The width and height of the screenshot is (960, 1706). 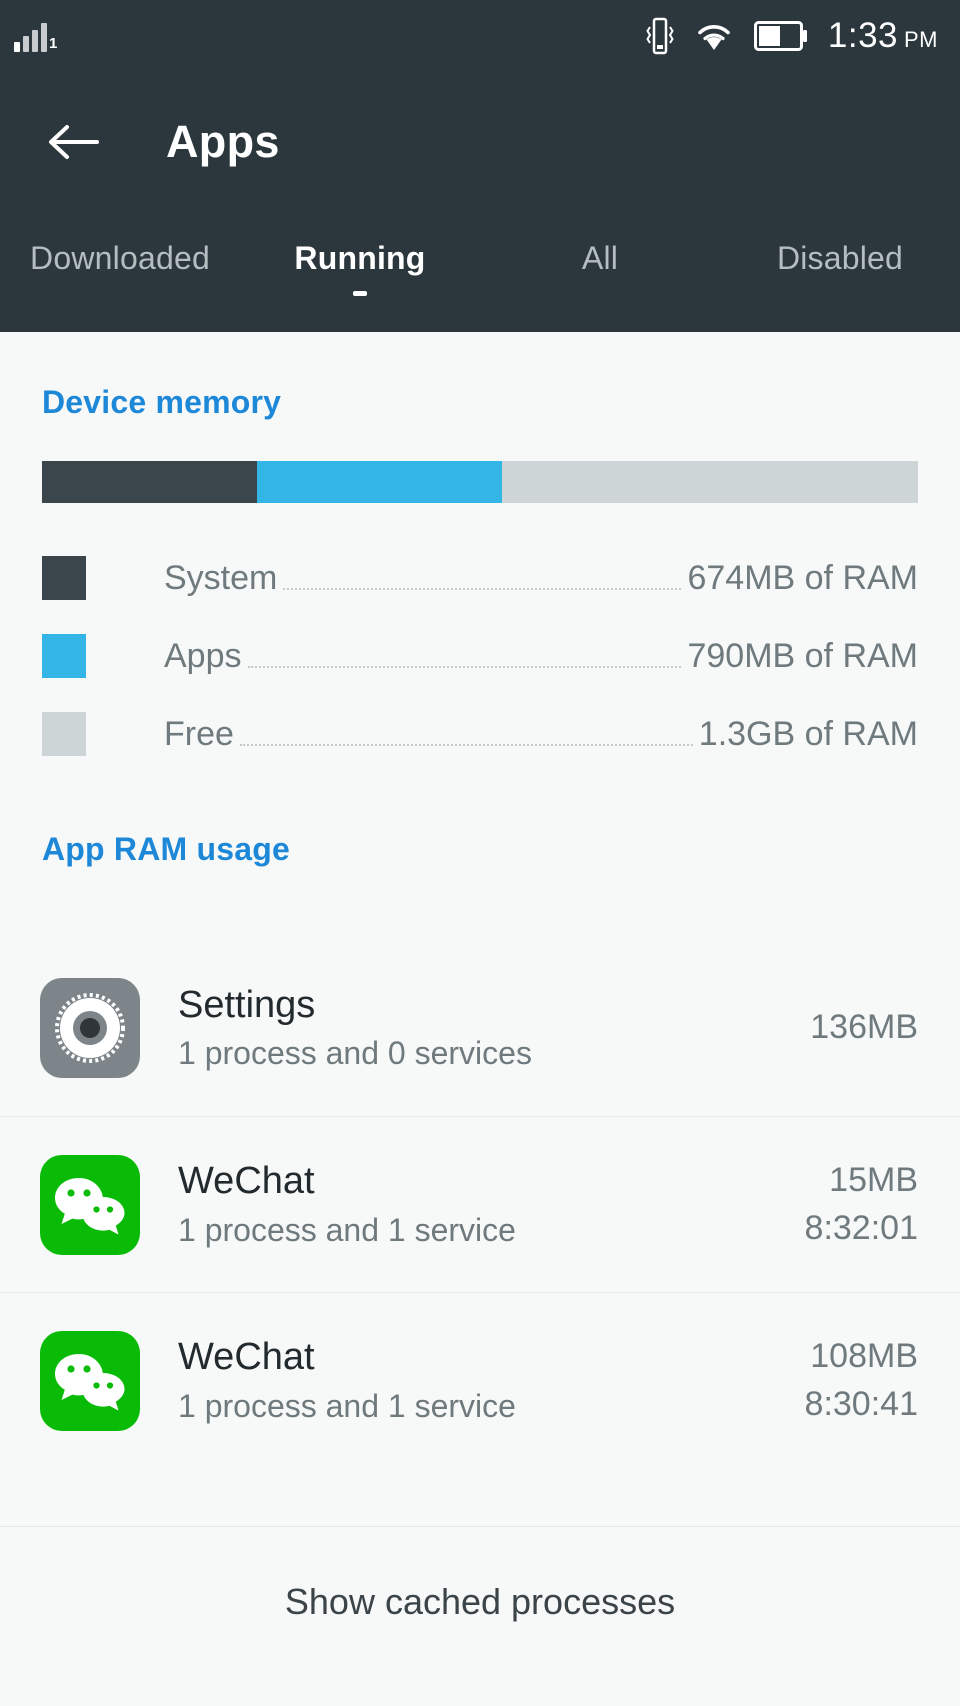 I want to click on status-bar-right: 1:33 PM, so click(x=792, y=36).